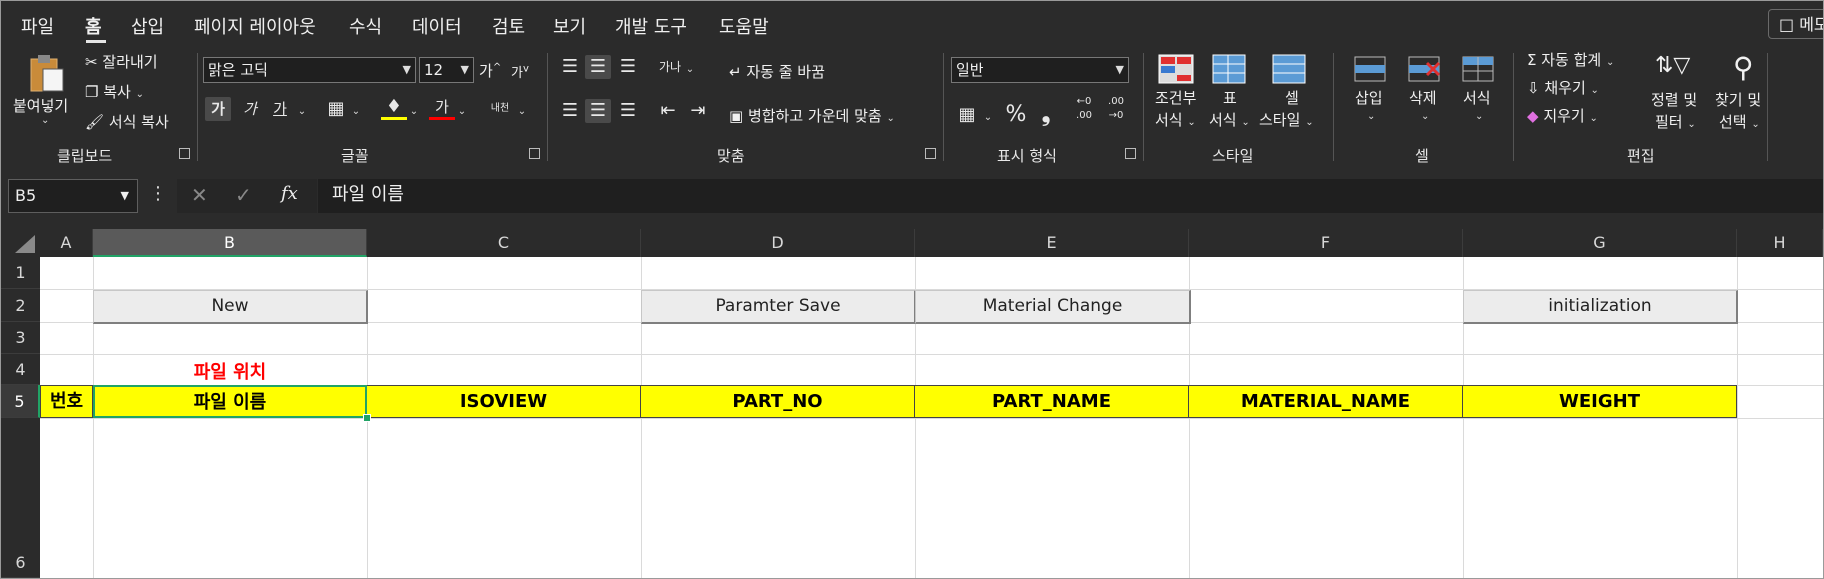 Image resolution: width=1824 pixels, height=579 pixels. I want to click on clear-button: ◆ 지우기 ⌄, so click(1562, 115).